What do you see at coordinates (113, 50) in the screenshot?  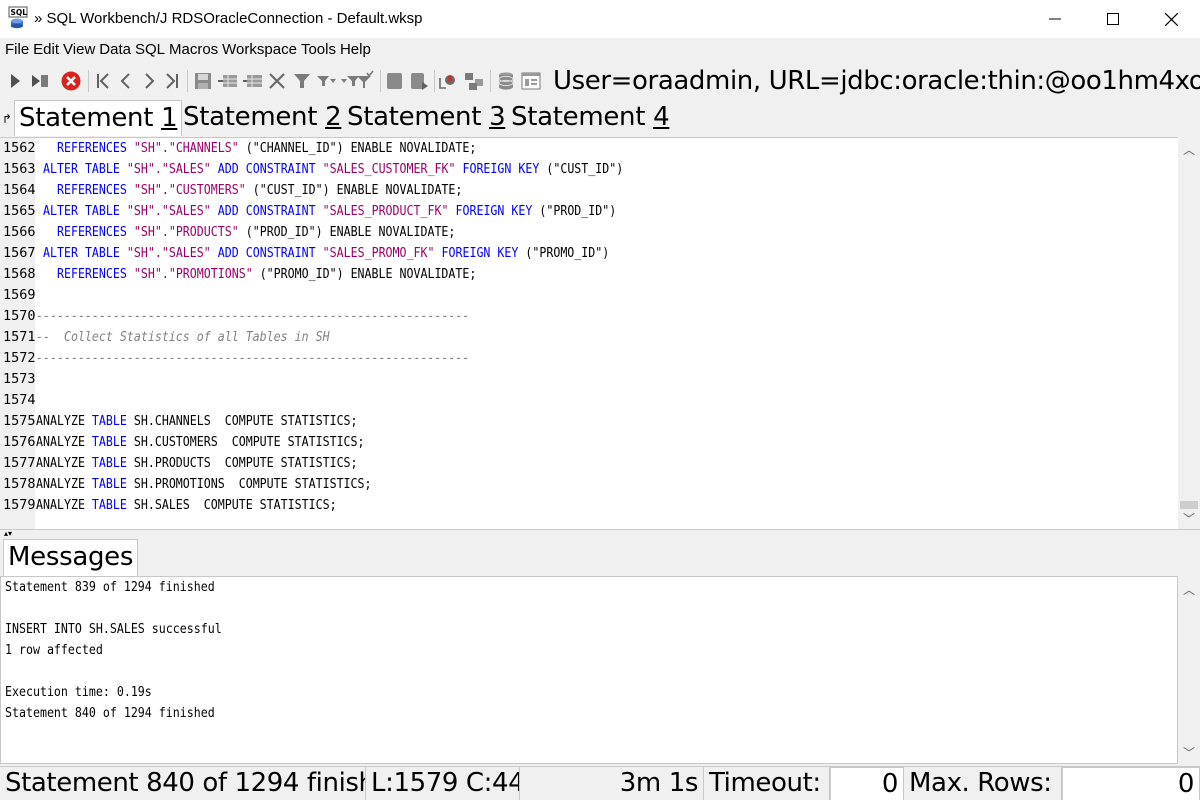 I see `menu-data: Data` at bounding box center [113, 50].